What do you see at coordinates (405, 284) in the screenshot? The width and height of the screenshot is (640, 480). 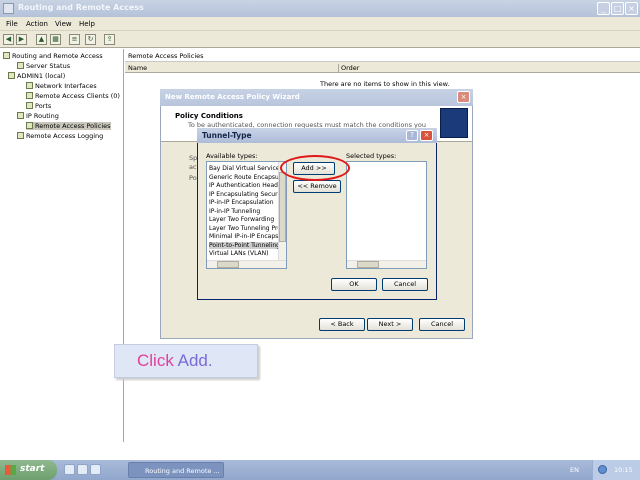 I see `dialog-cancel-button: Cancel` at bounding box center [405, 284].